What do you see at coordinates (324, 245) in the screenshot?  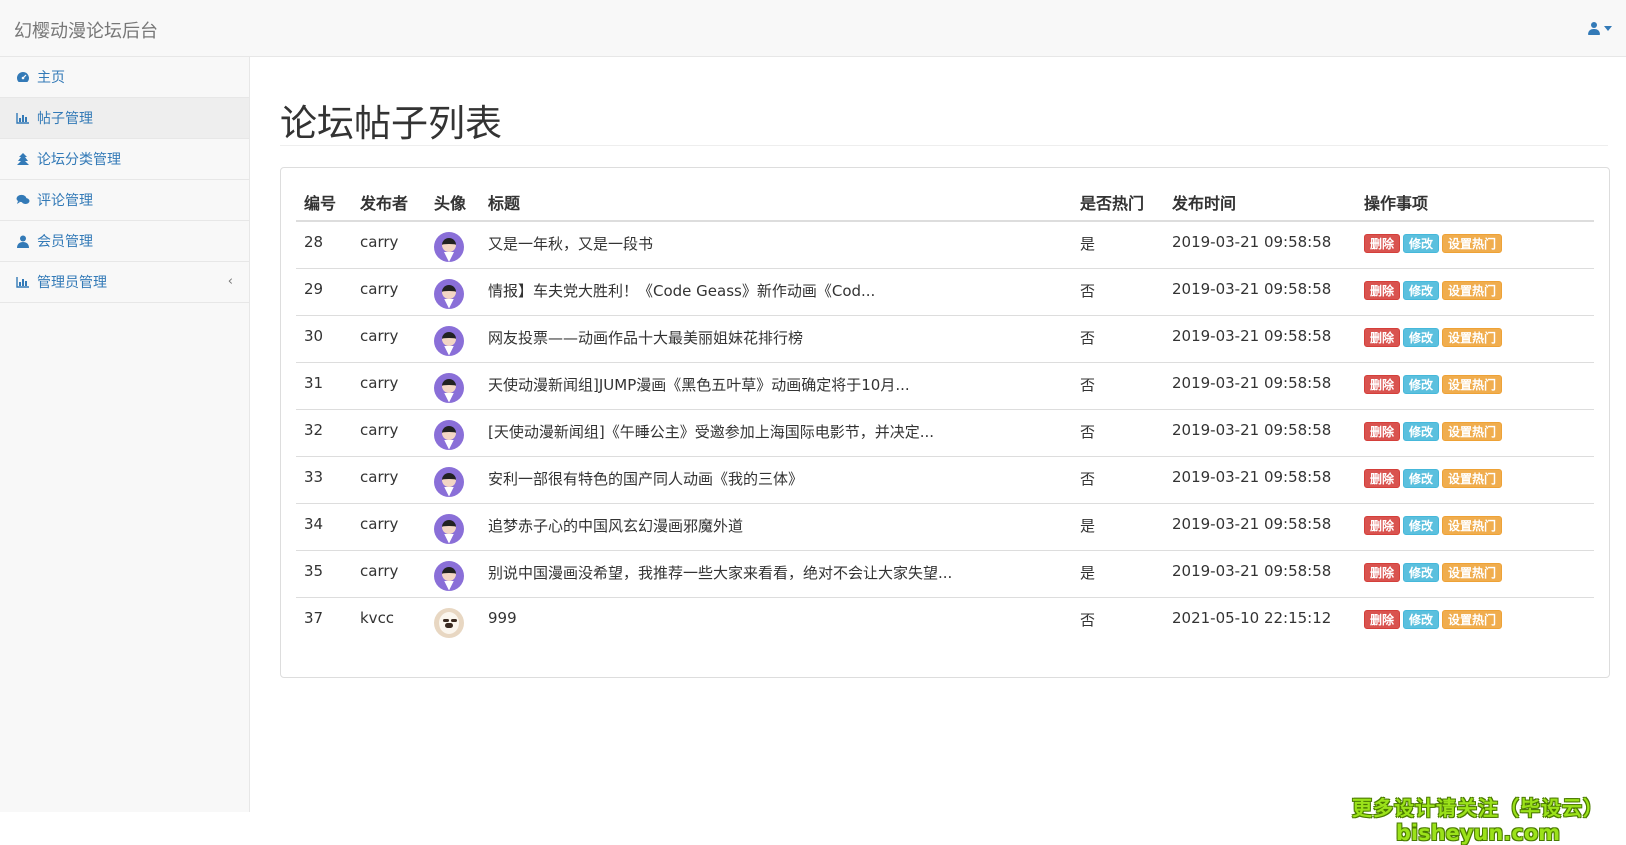 I see `post-id: 28` at bounding box center [324, 245].